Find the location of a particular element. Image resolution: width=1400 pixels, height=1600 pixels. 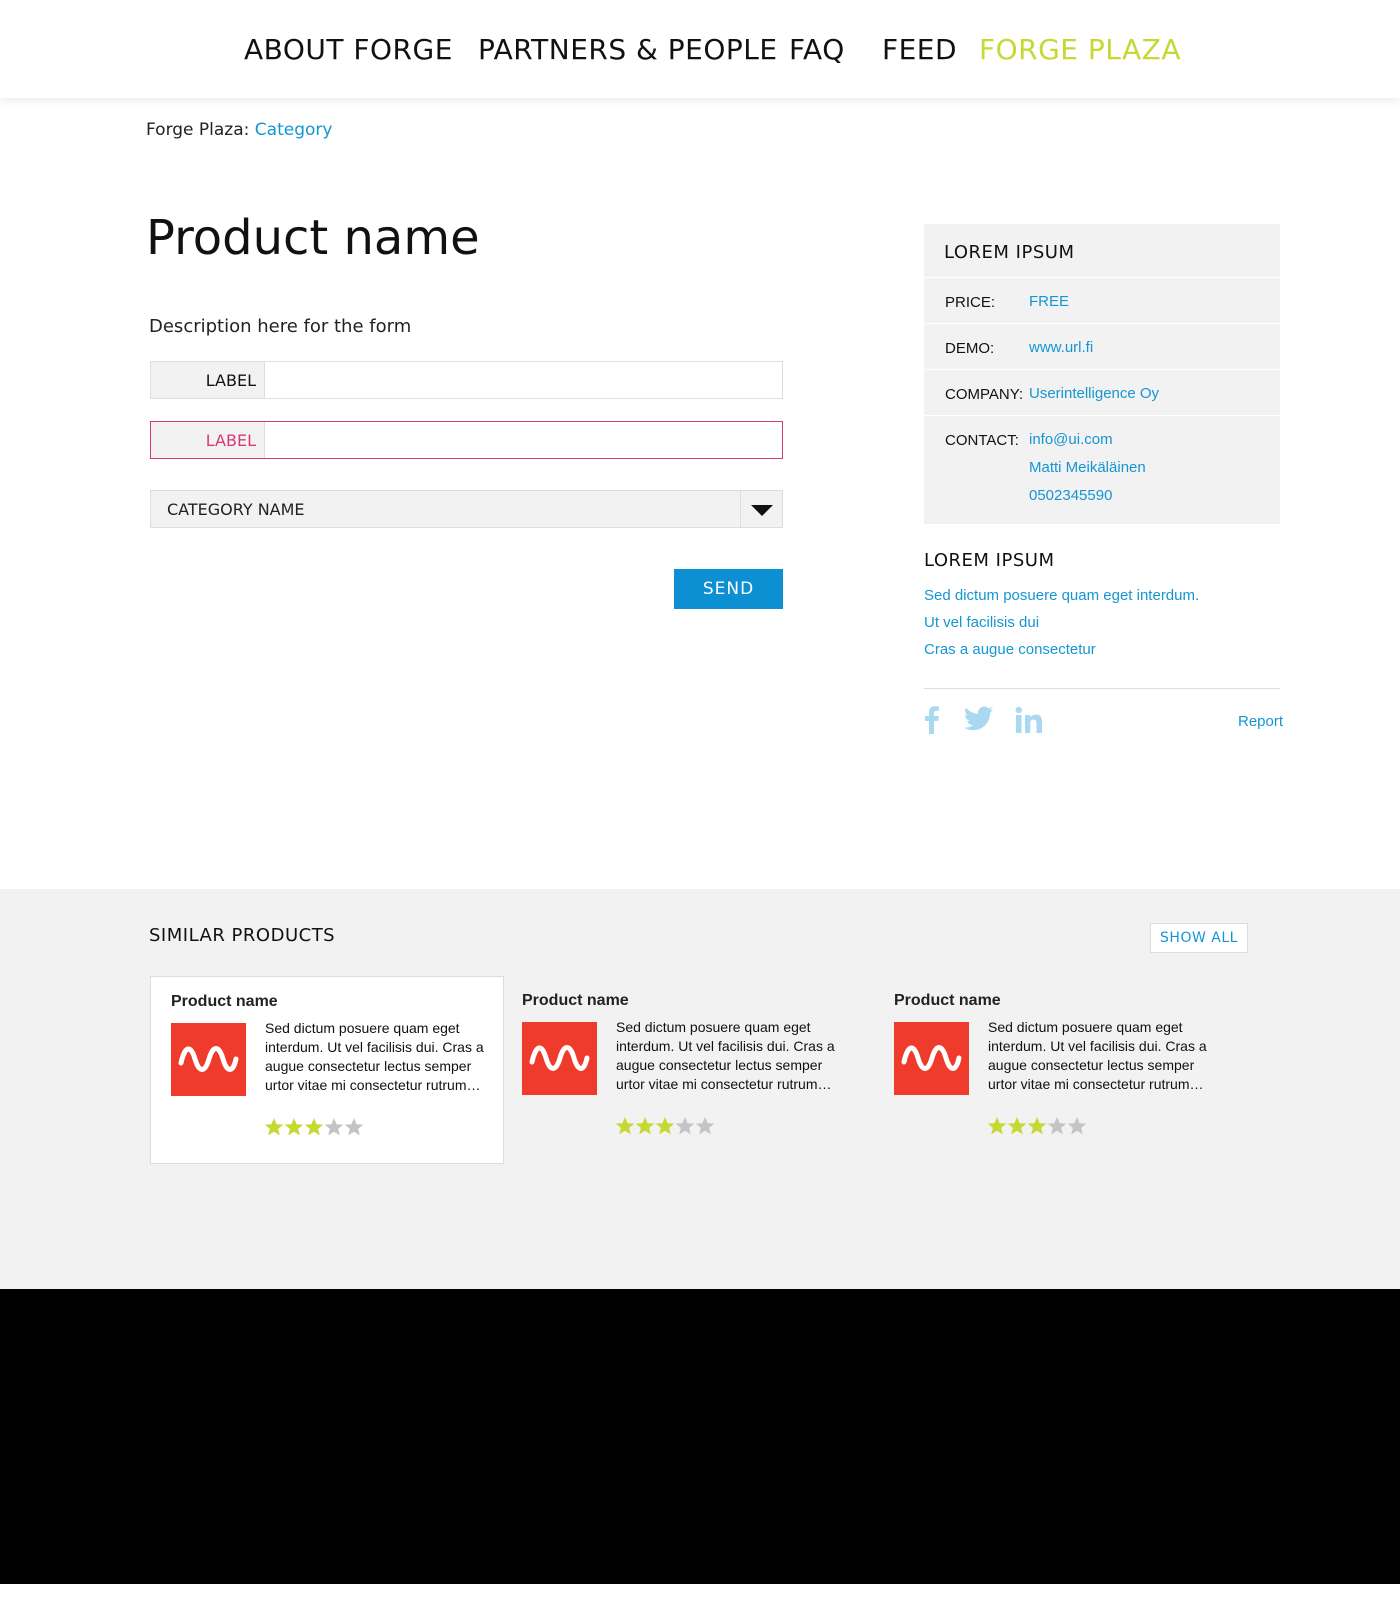

info-row-demo: DEMO: www.url.fi is located at coordinates (1102, 346).